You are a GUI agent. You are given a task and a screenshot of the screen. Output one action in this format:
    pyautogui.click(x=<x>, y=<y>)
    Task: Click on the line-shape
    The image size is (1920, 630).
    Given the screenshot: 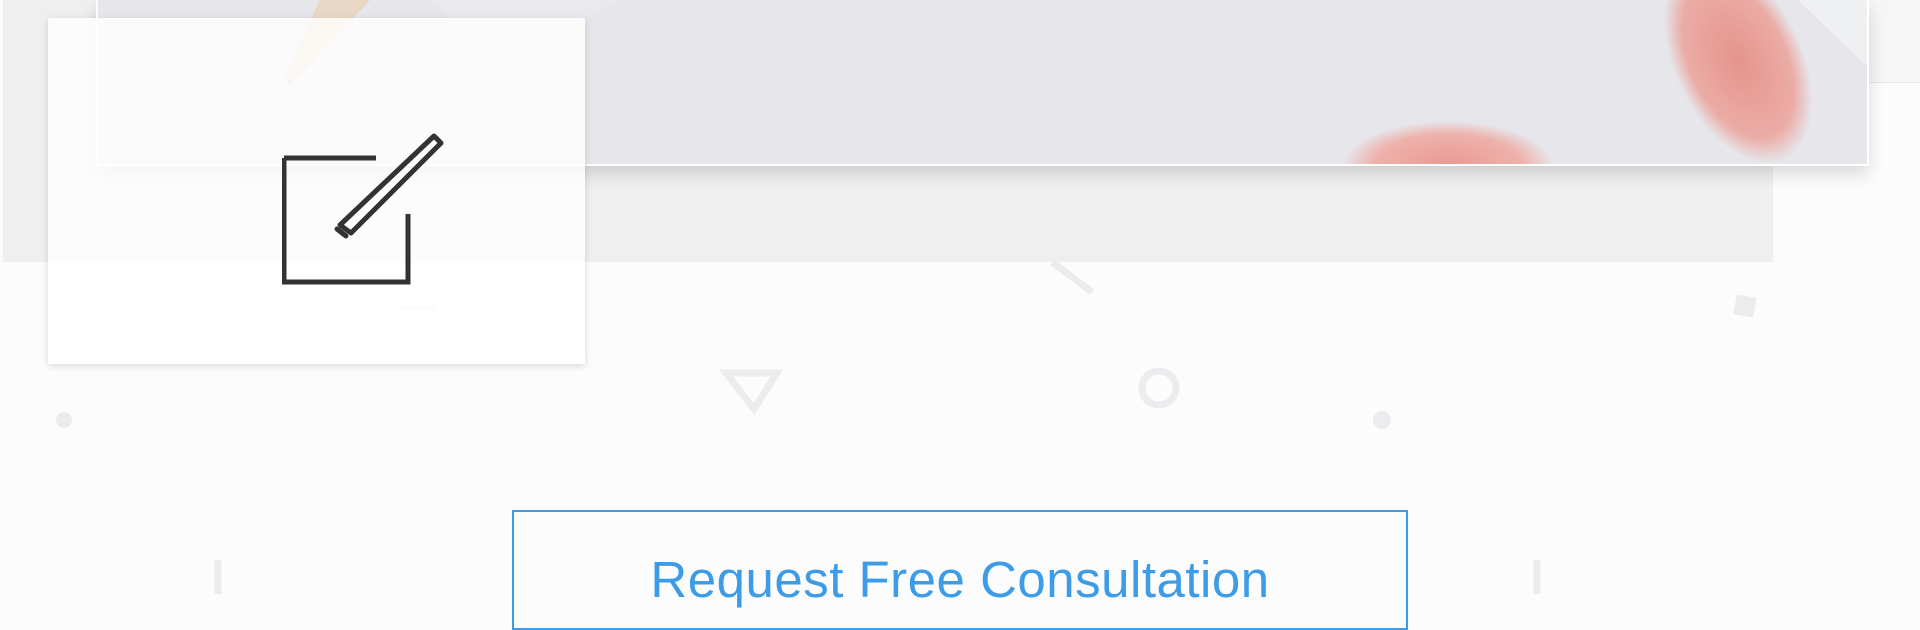 What is the action you would take?
    pyautogui.click(x=1072, y=277)
    